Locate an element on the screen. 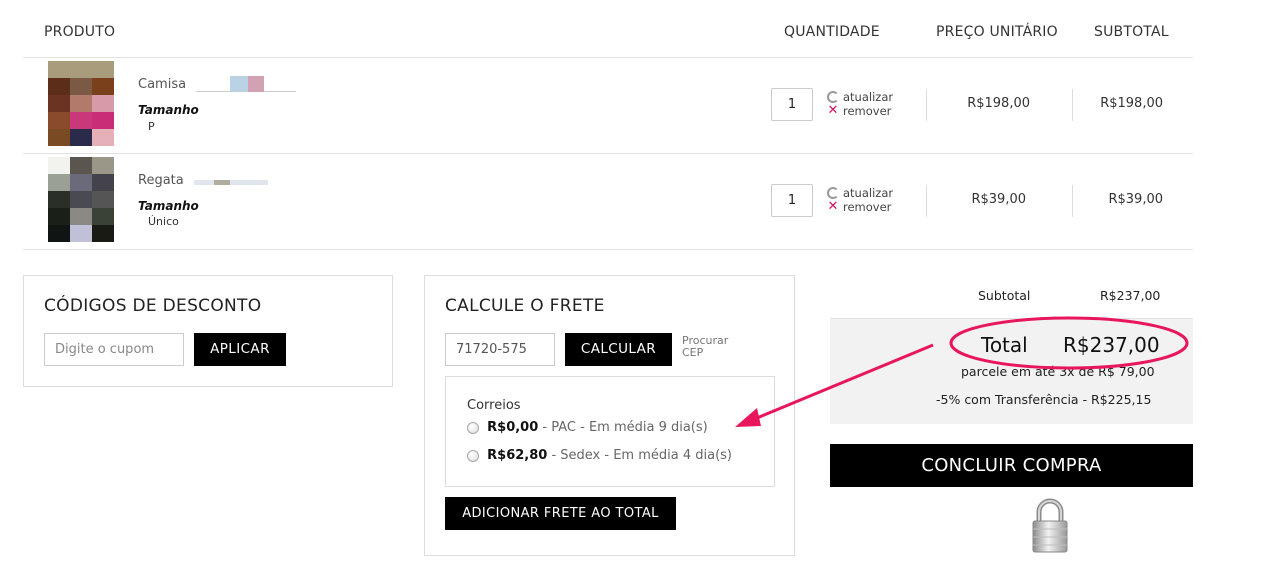  highlight-ellipse is located at coordinates (1069, 343).